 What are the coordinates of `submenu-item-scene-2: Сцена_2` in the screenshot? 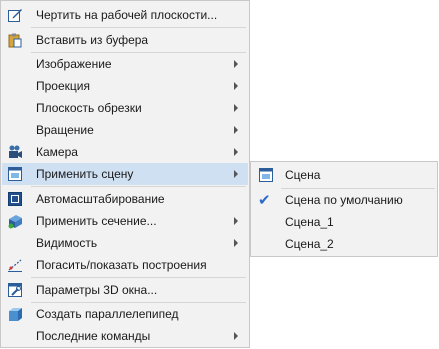 It's located at (344, 244).